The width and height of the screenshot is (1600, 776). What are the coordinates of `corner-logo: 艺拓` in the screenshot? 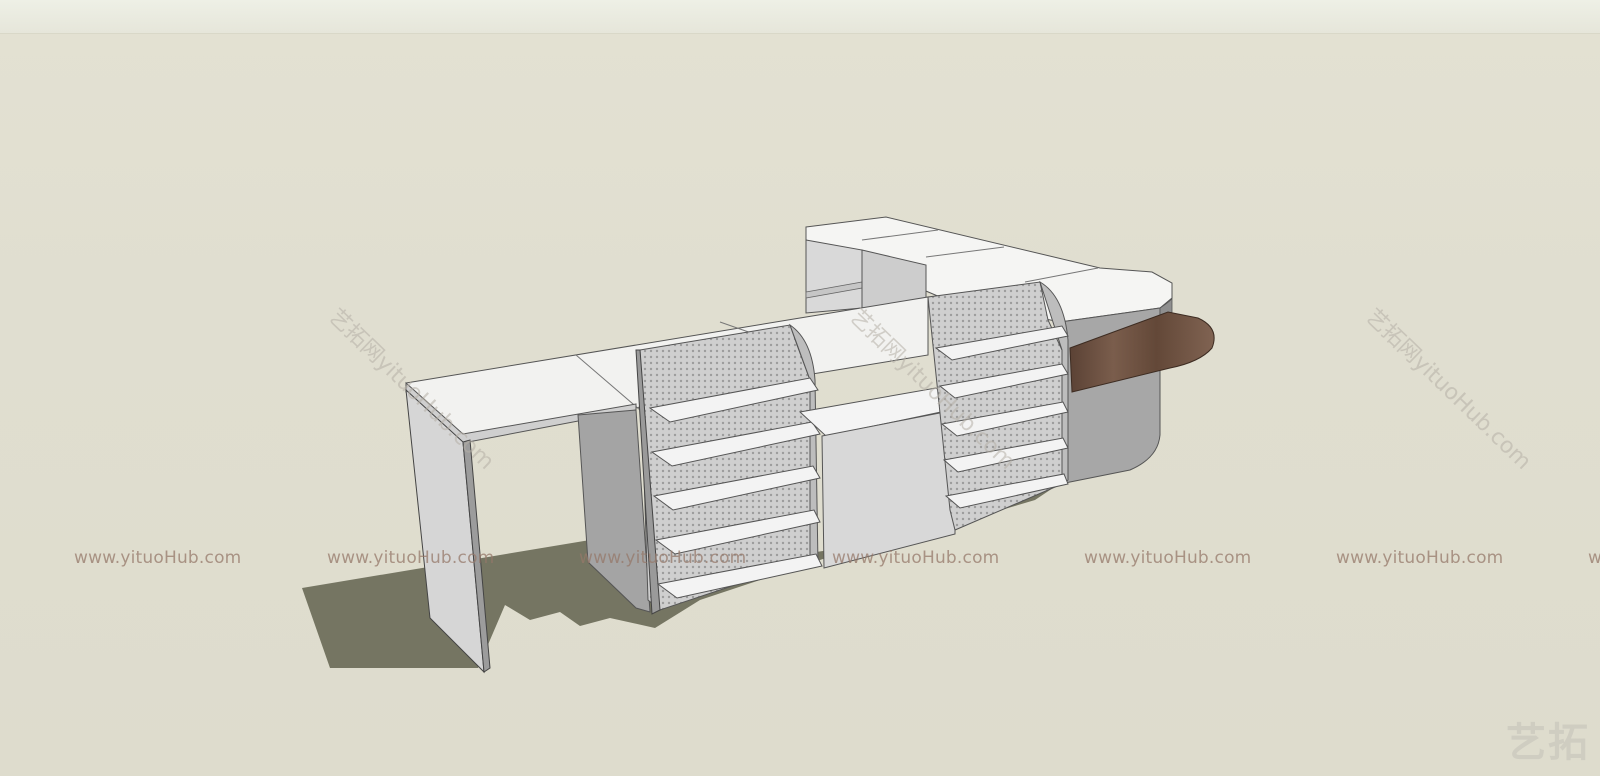 It's located at (1548, 743).